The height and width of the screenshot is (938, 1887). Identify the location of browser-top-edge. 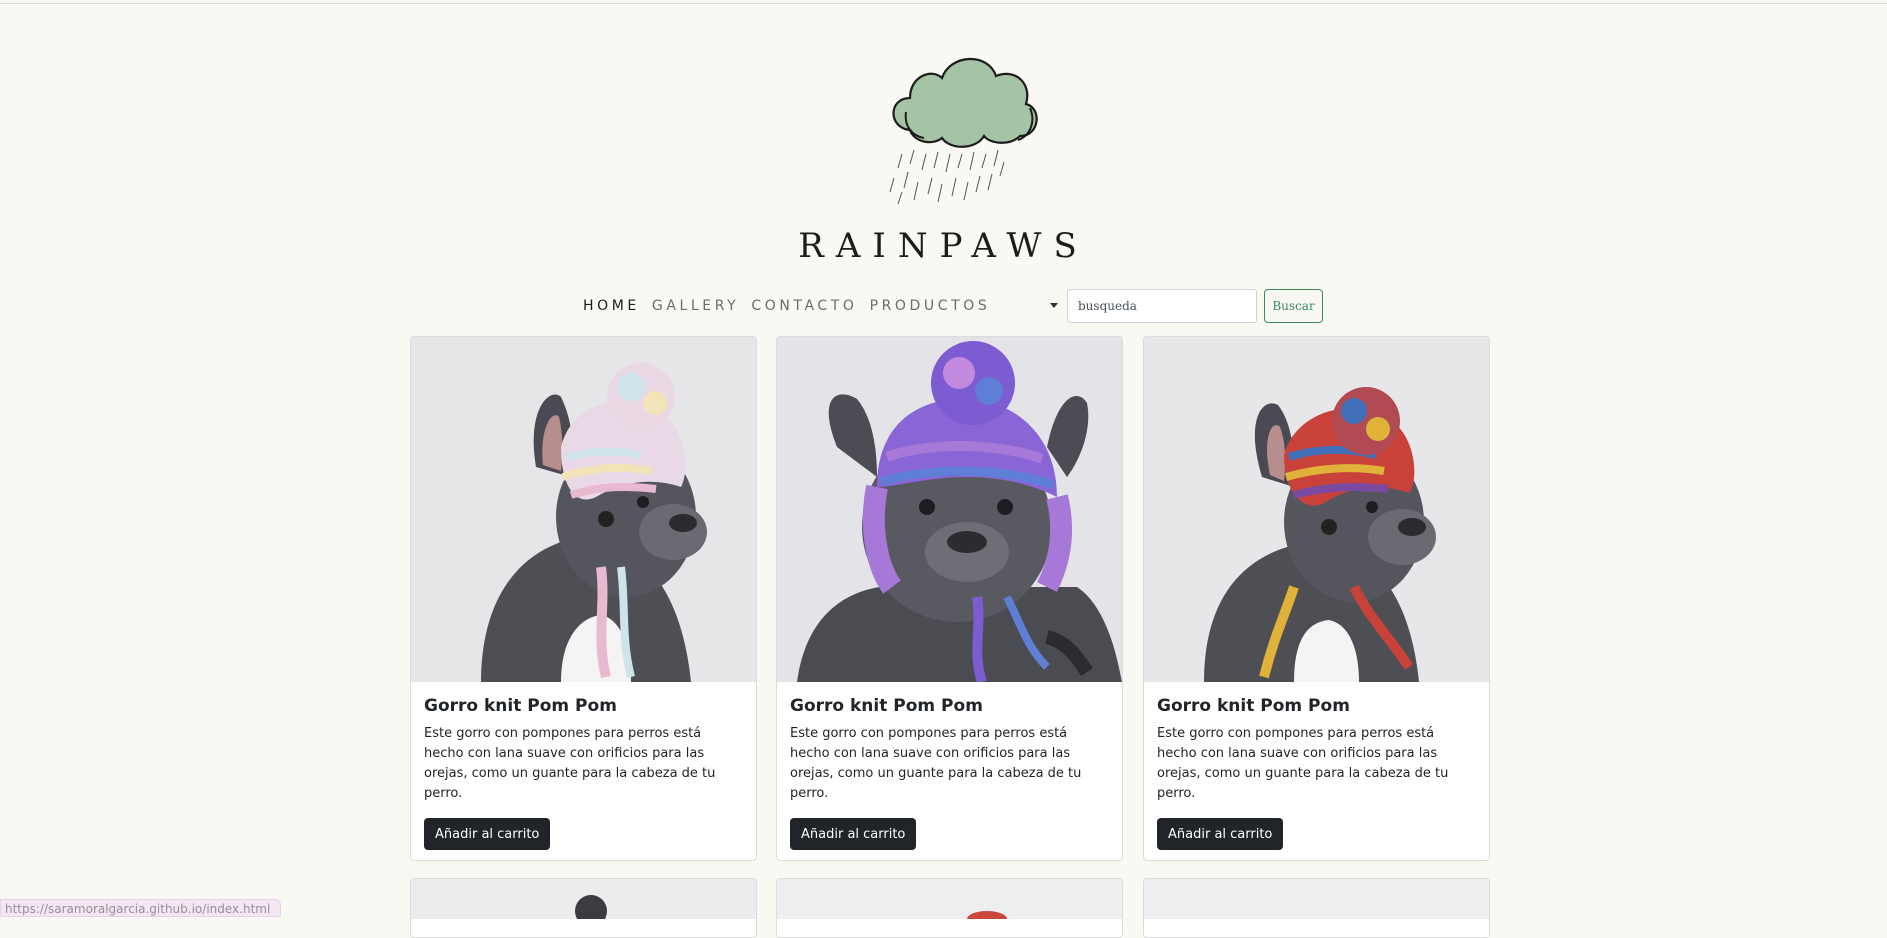
(943, 2).